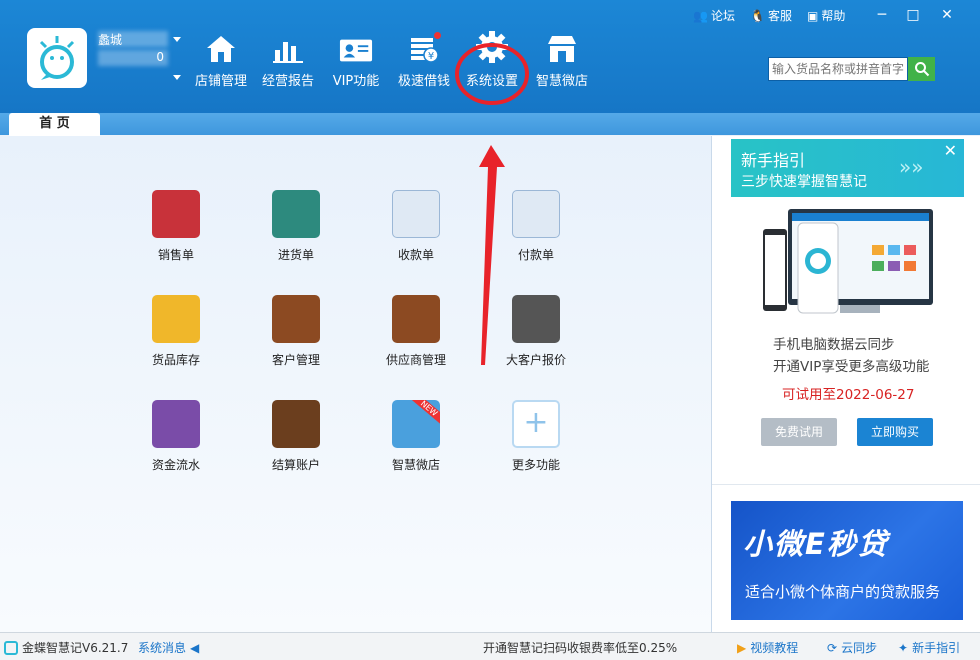  Describe the element at coordinates (848, 261) in the screenshot. I see `sync-devices-illustration` at that location.